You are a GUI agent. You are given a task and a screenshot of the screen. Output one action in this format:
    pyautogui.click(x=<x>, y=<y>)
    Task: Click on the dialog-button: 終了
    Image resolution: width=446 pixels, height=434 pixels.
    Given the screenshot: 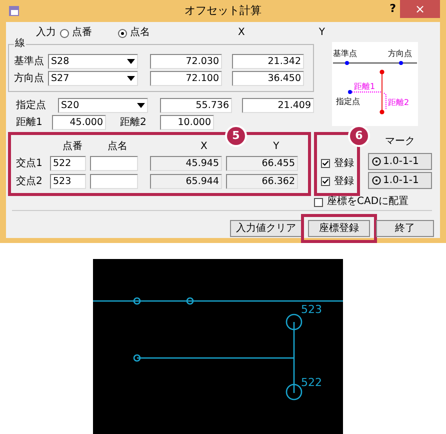 What is the action you would take?
    pyautogui.click(x=405, y=228)
    